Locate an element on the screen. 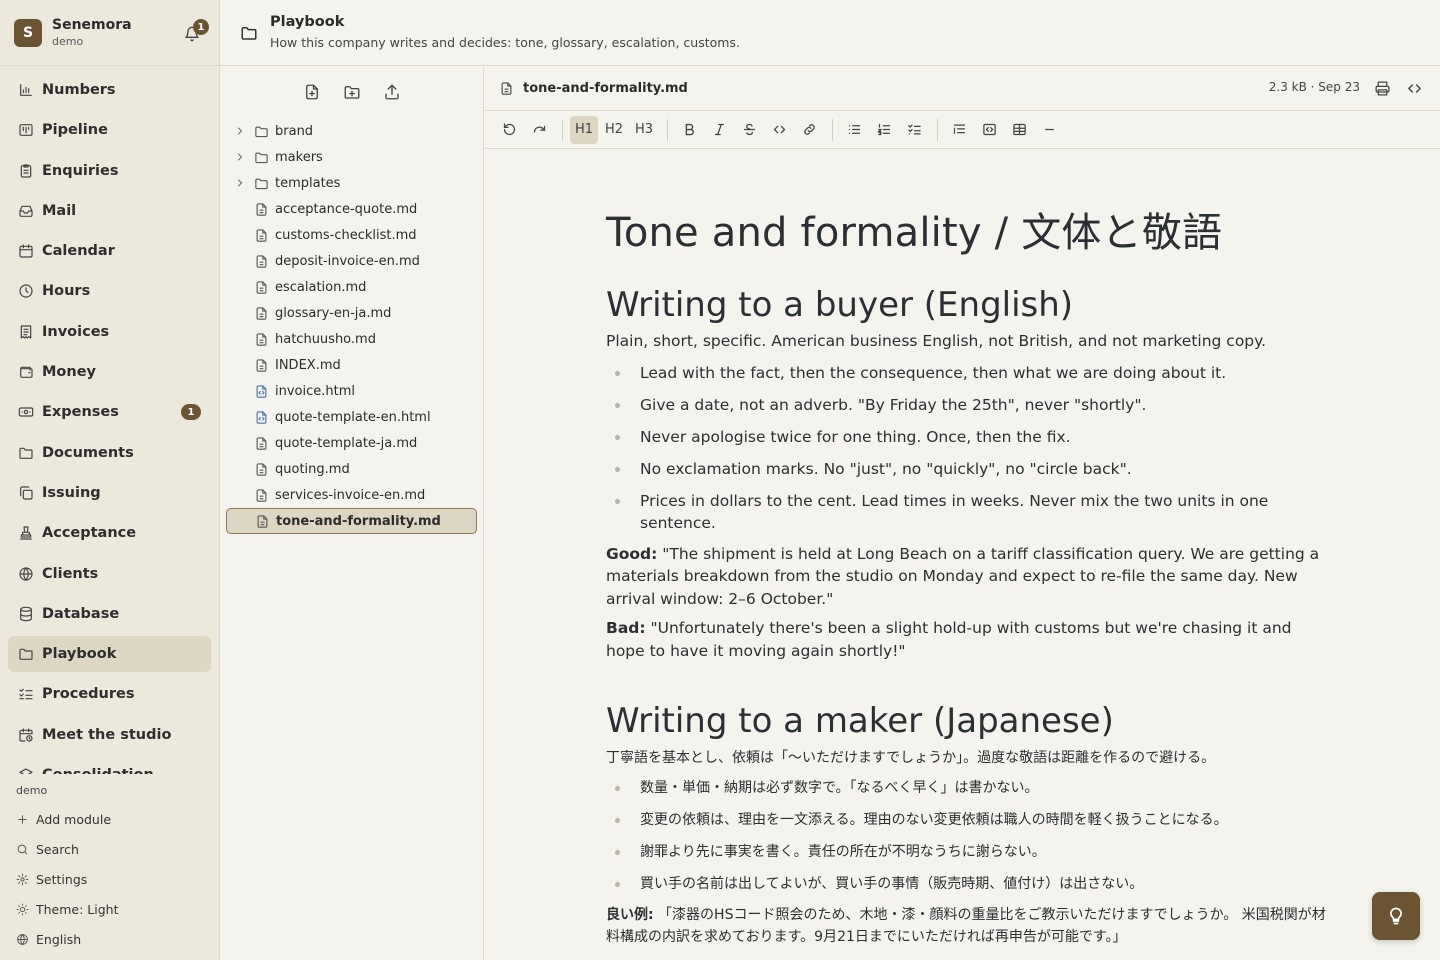 This screenshot has height=960, width=1440. tree-file: acceptance-quote.md is located at coordinates (351, 209).